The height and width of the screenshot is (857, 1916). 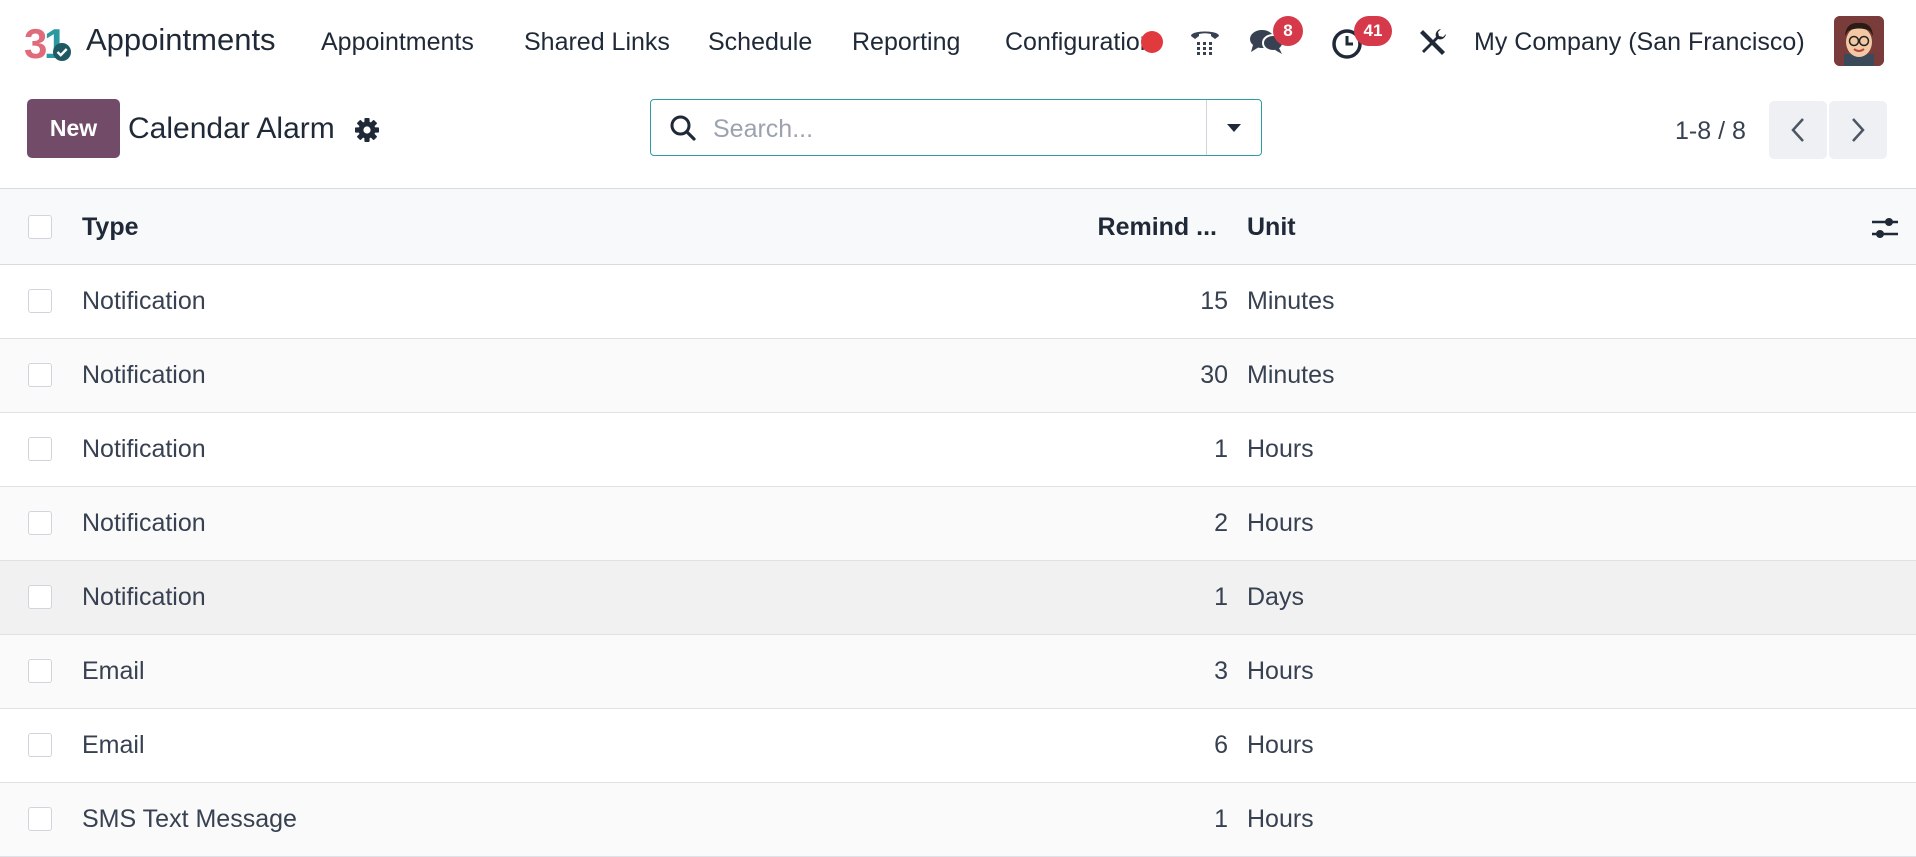 I want to click on menu-shared-links: Shared Links, so click(x=597, y=42).